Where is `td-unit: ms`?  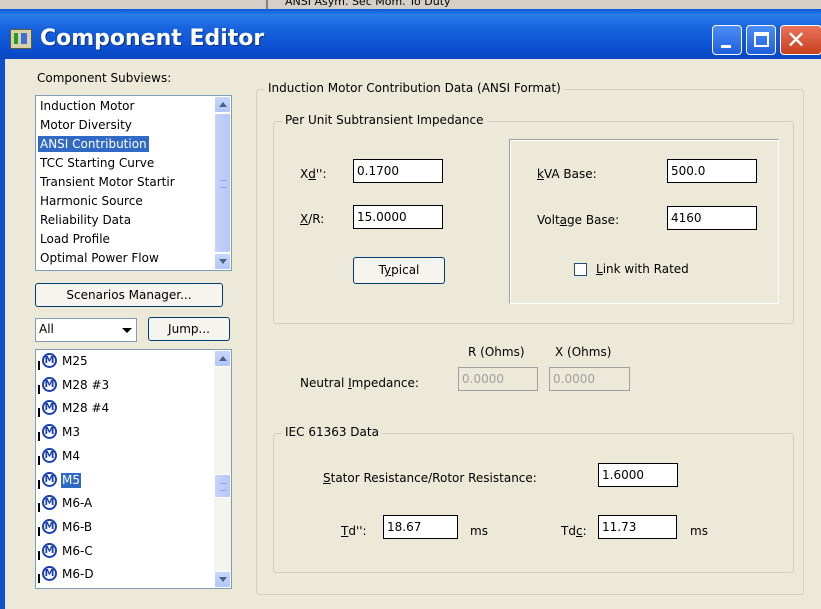
td-unit: ms is located at coordinates (479, 531).